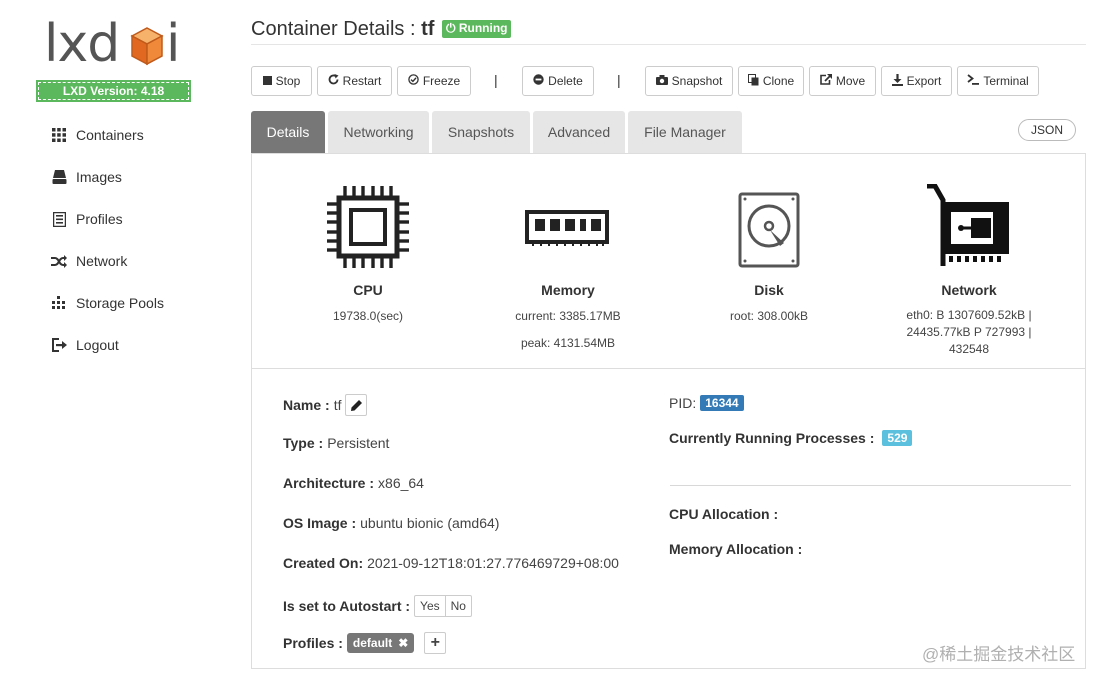 The height and width of the screenshot is (681, 1105). Describe the element at coordinates (362, 81) in the screenshot. I see `restart-label: Restart` at that location.